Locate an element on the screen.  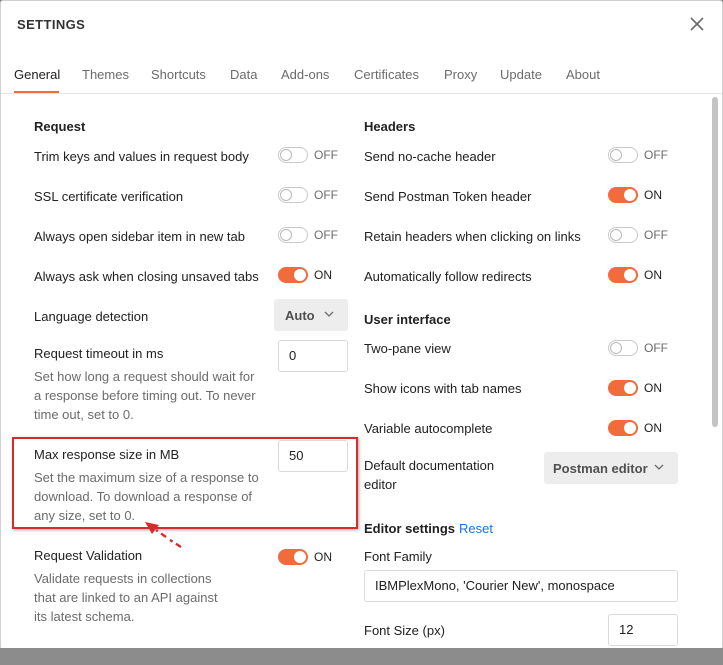
vertical-scrollbar is located at coordinates (715, 262).